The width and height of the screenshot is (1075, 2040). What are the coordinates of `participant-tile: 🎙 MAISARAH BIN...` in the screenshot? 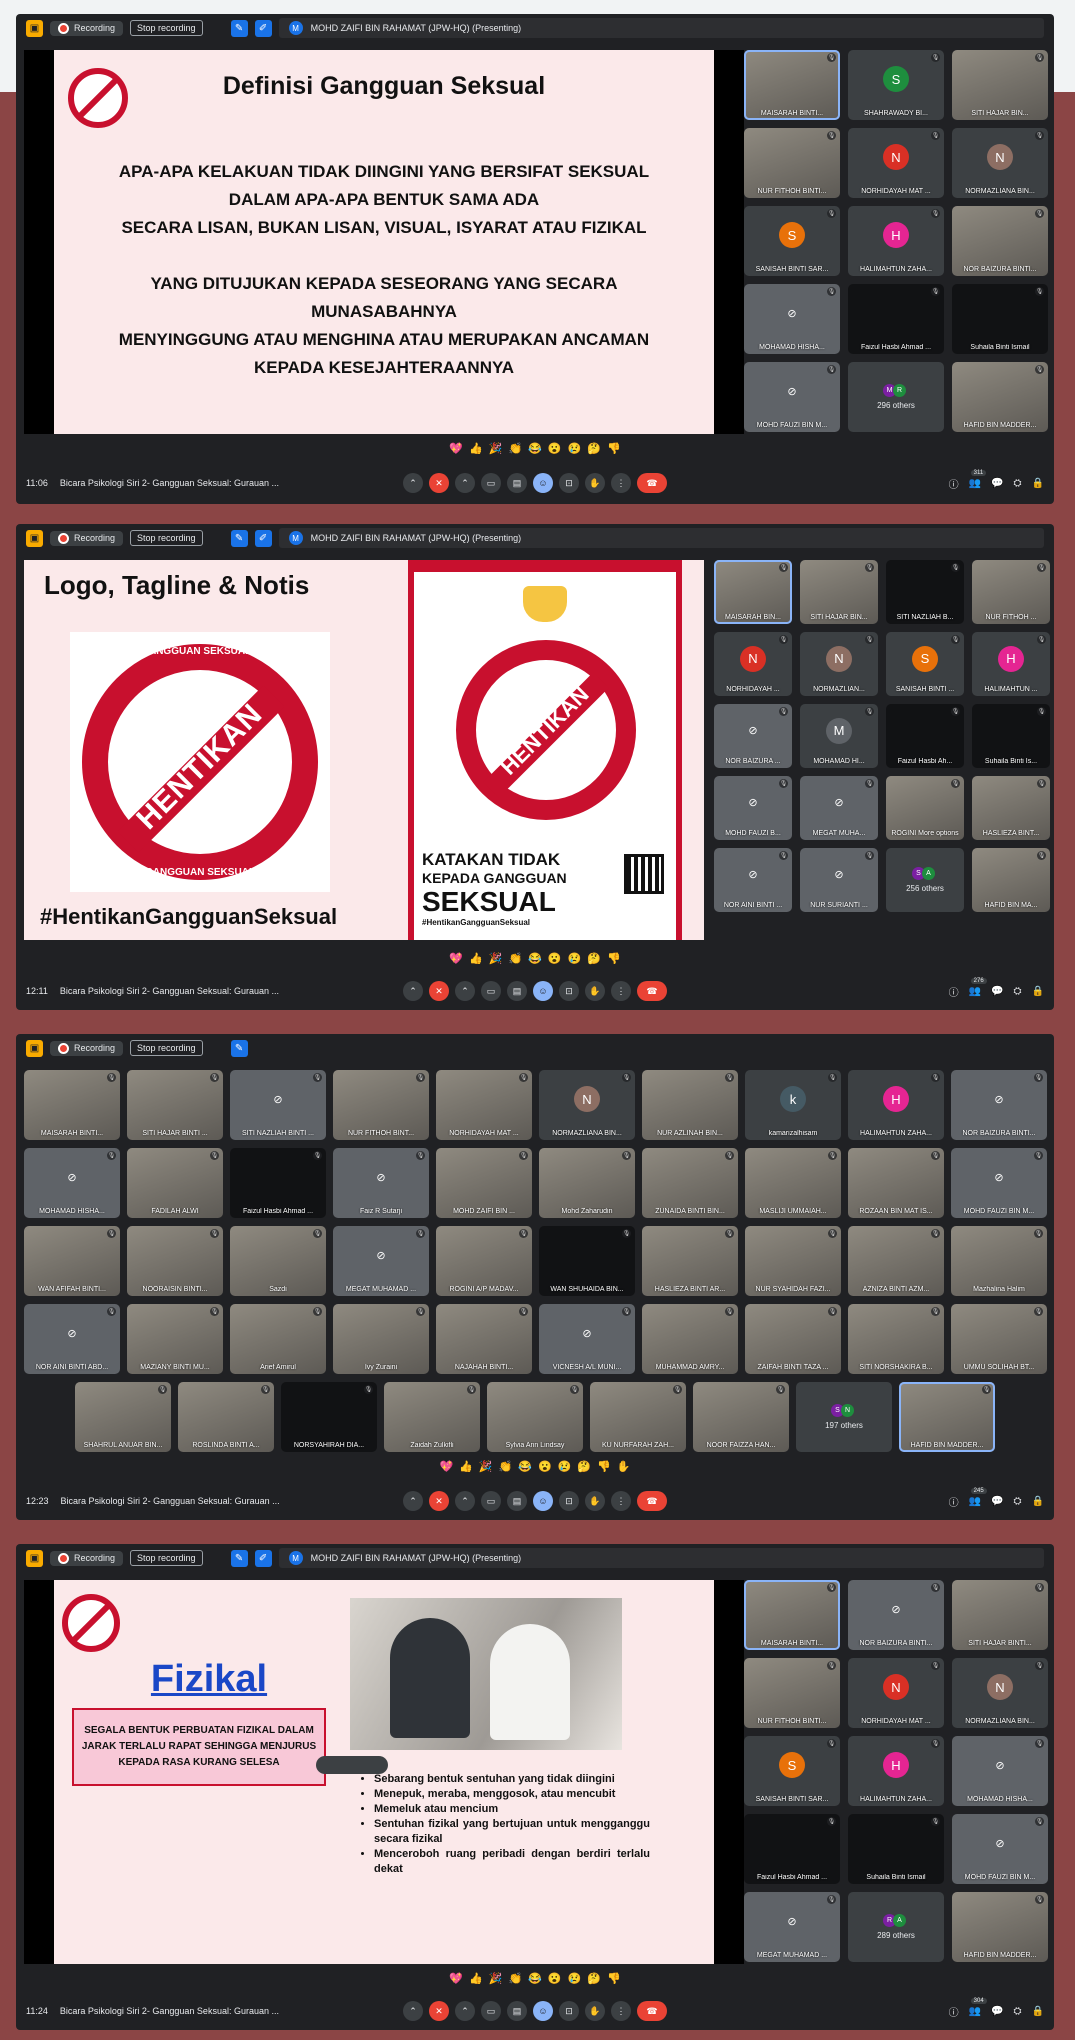 It's located at (753, 592).